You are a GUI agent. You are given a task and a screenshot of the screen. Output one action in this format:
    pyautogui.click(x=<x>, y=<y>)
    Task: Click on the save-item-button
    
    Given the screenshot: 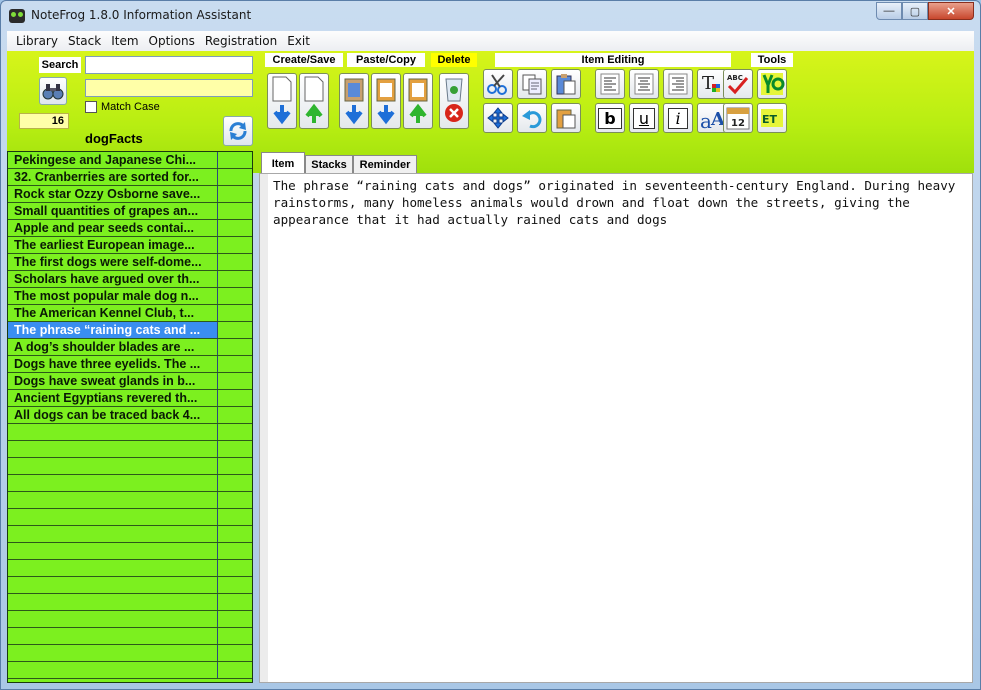 What is the action you would take?
    pyautogui.click(x=314, y=101)
    